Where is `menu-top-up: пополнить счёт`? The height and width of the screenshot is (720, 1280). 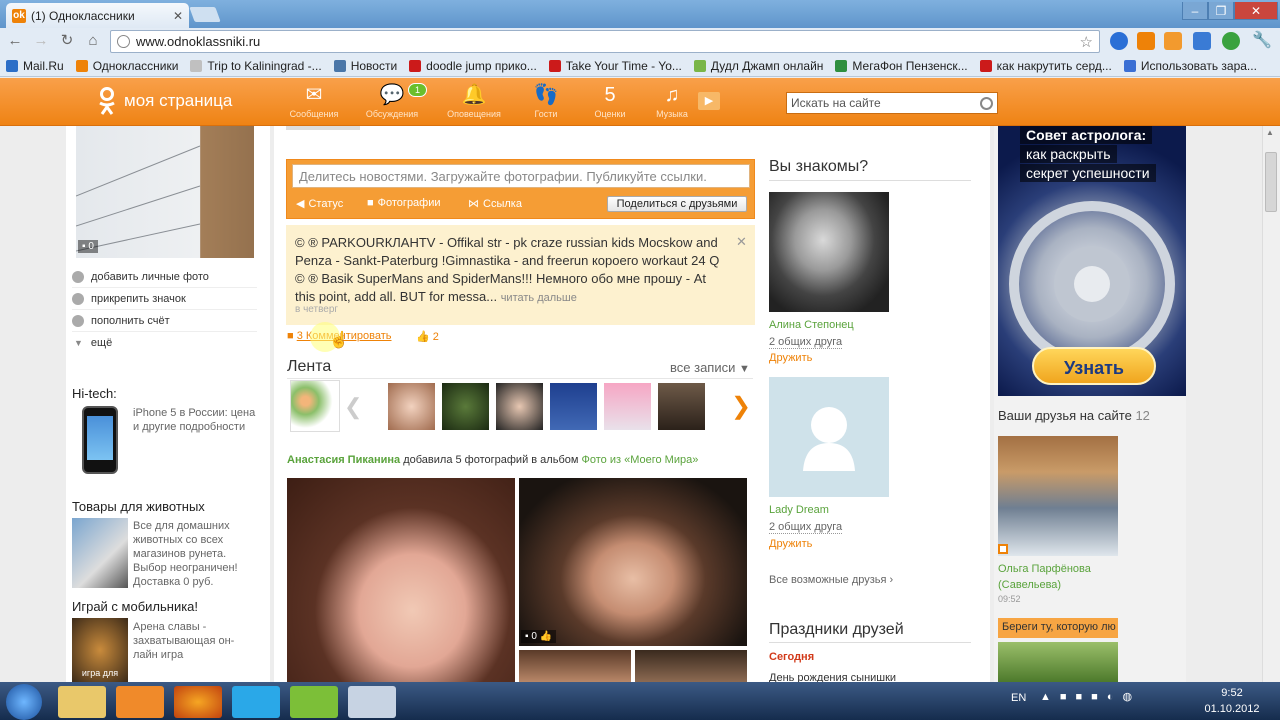 menu-top-up: пополнить счёт is located at coordinates (164, 321).